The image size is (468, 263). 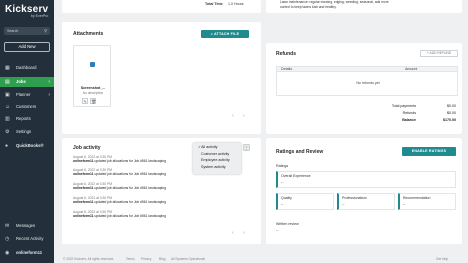 I want to click on sidebar-item-label: Messages, so click(x=26, y=225).